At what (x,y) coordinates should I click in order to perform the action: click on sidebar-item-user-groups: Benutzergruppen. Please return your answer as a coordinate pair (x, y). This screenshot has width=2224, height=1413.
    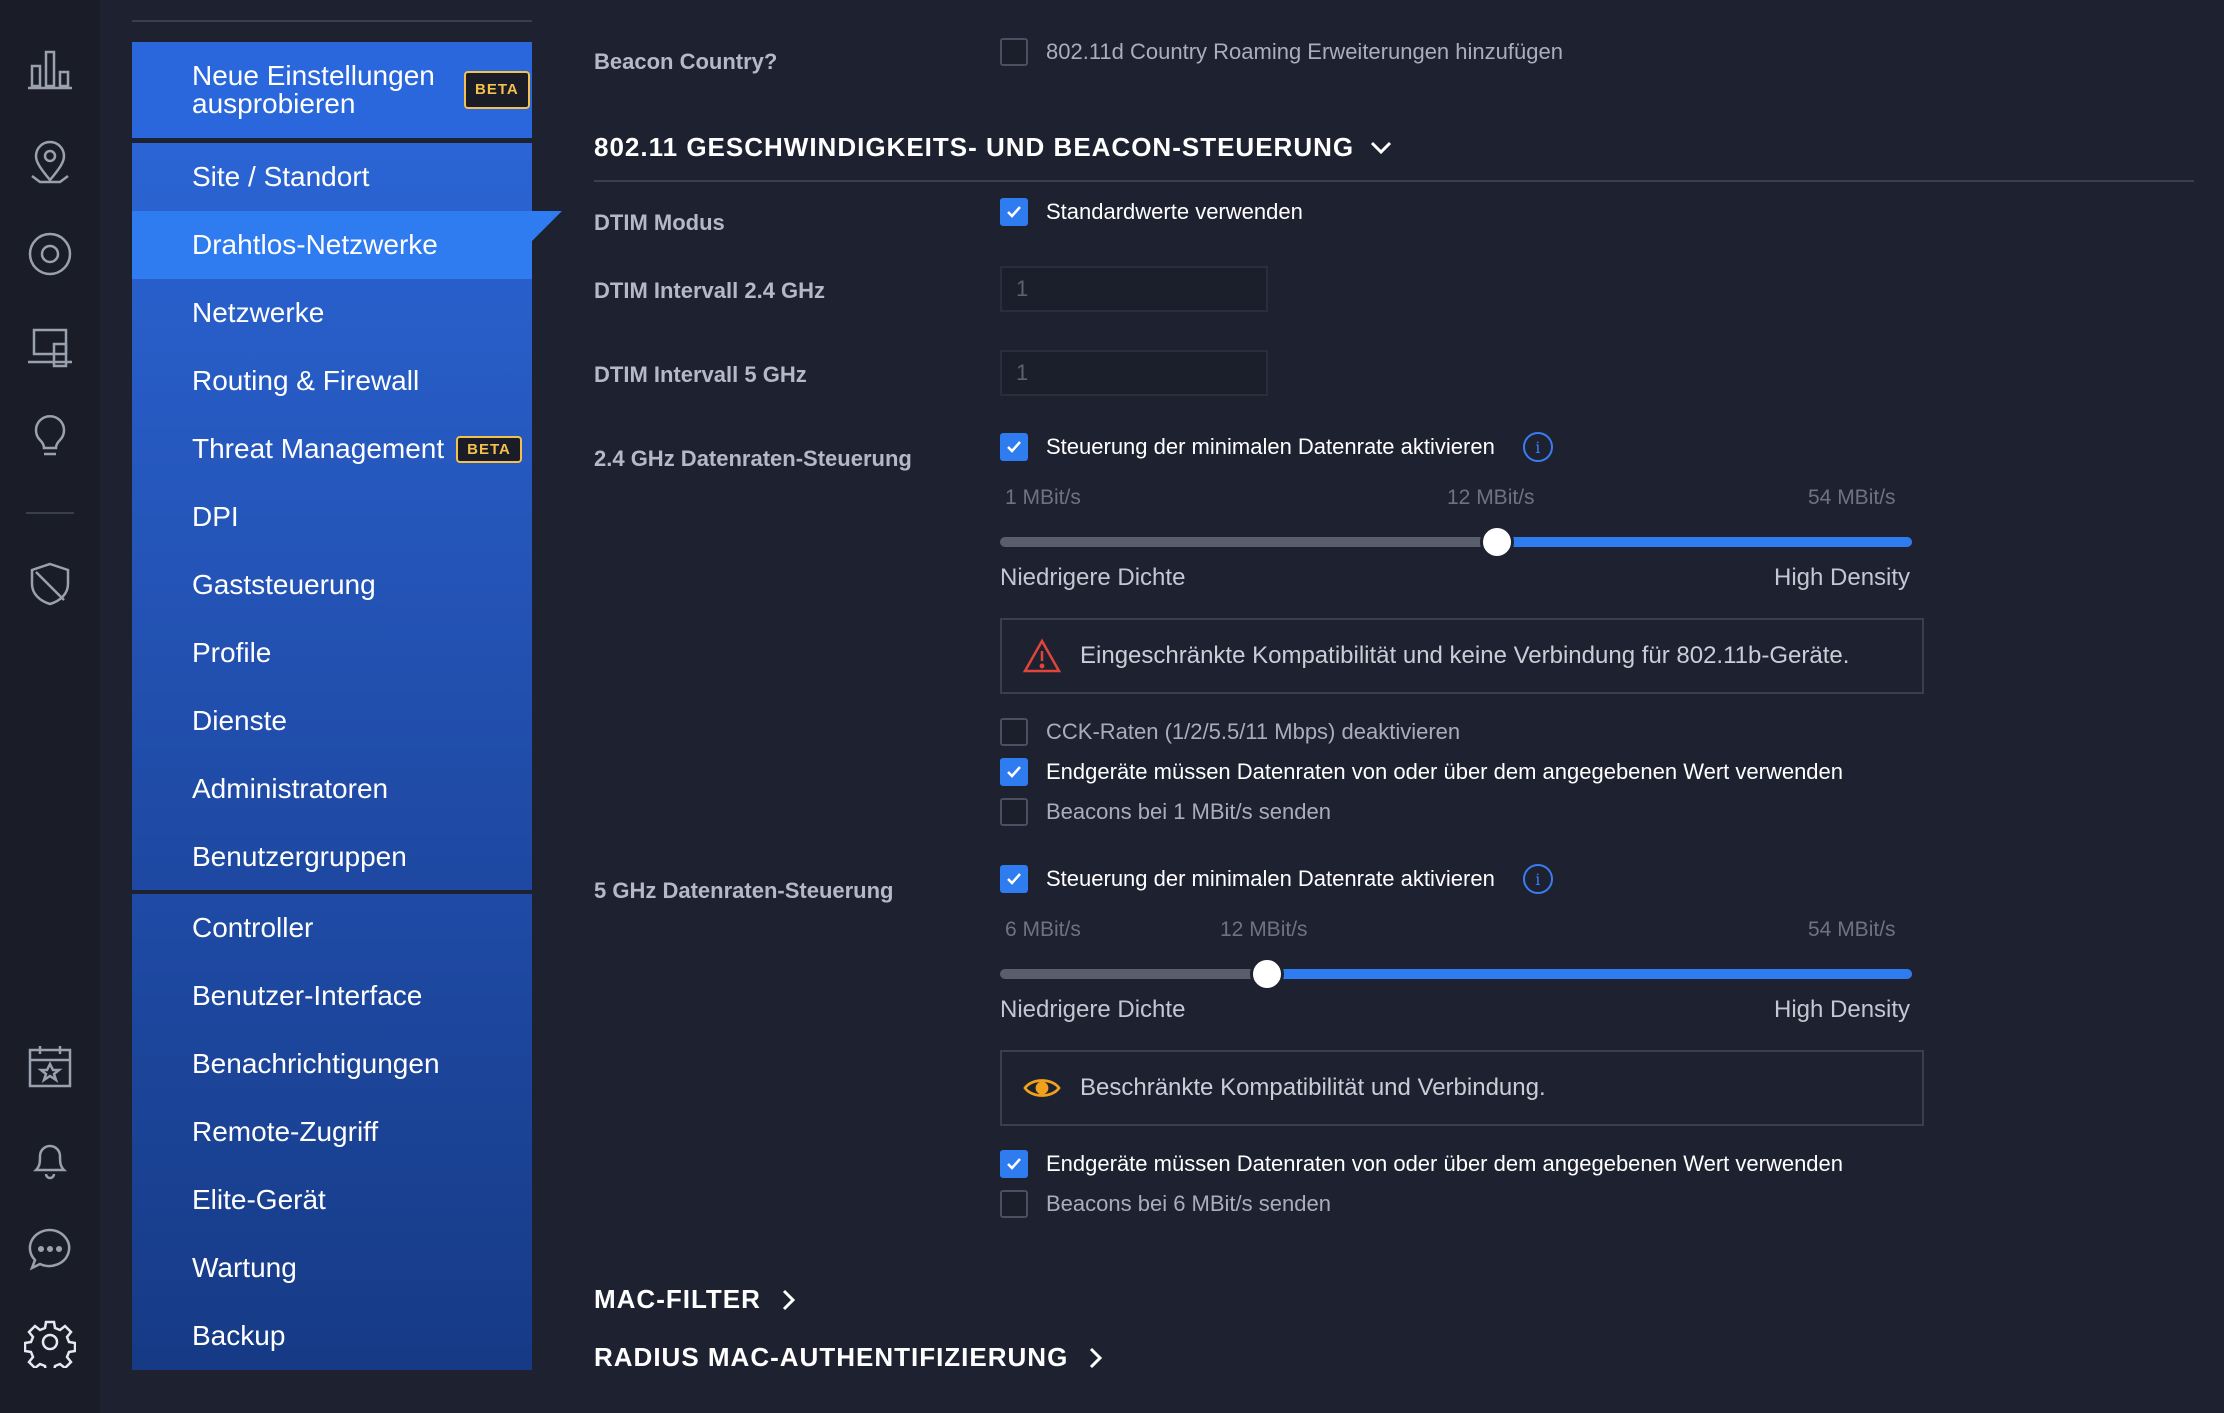
    Looking at the image, I should click on (332, 857).